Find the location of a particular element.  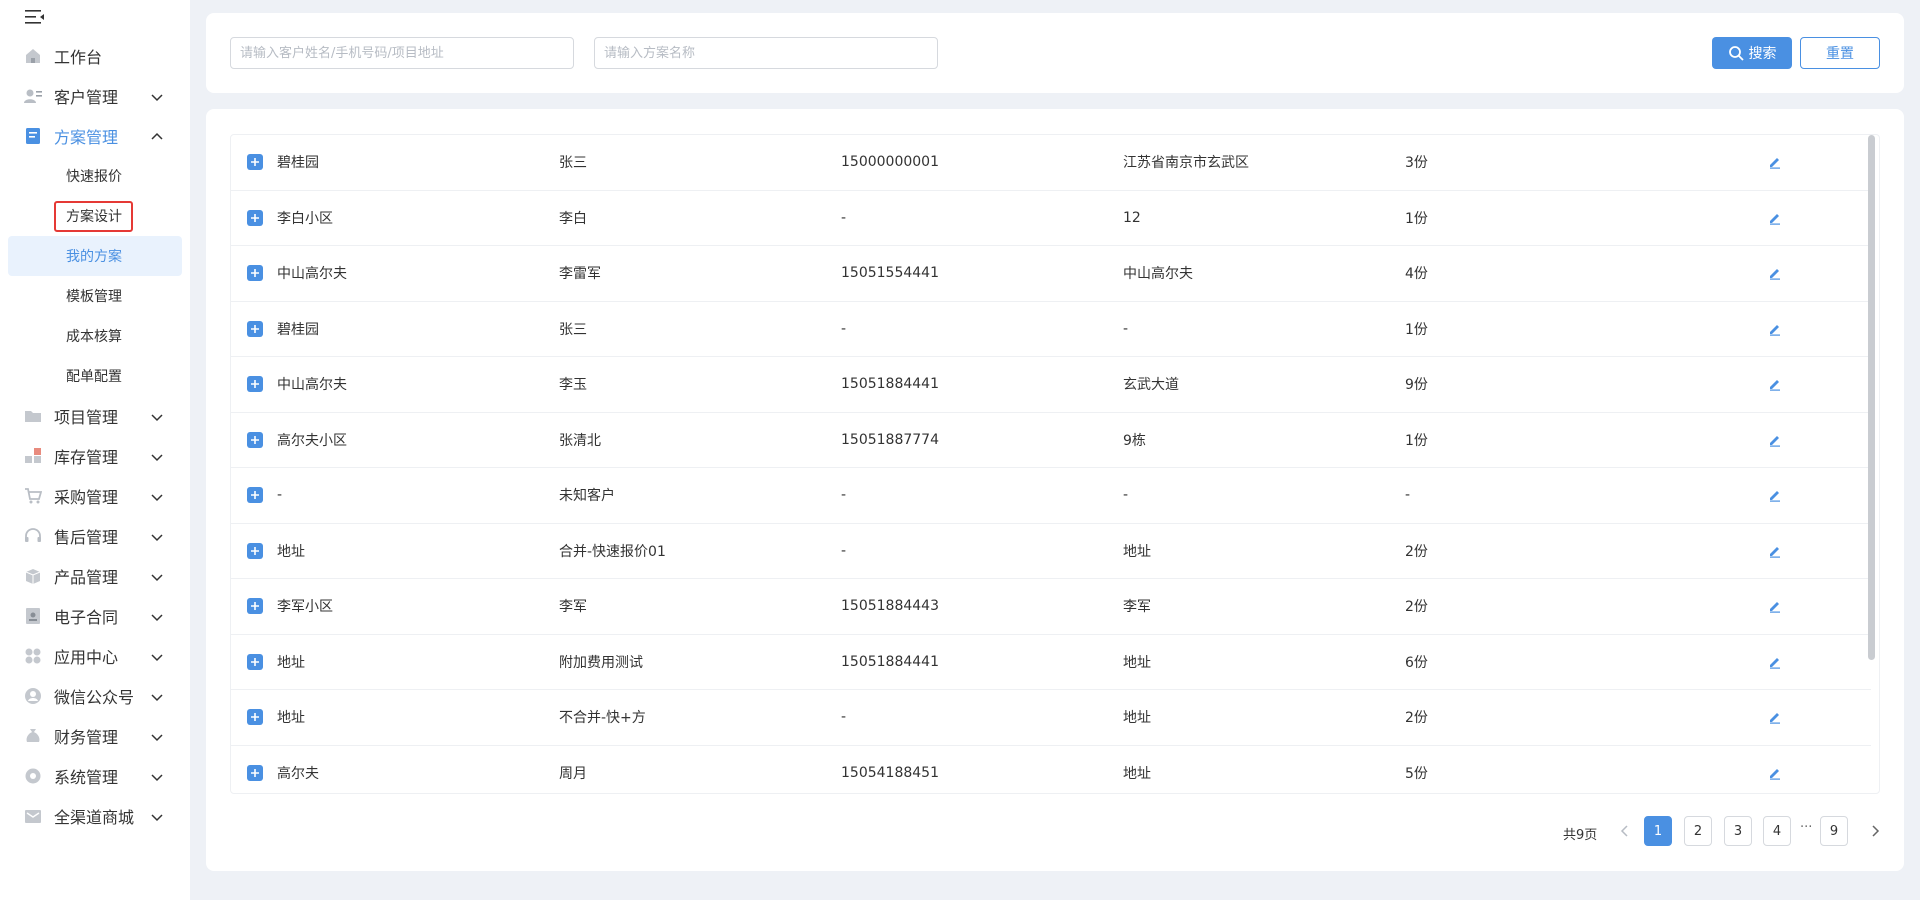

sidebar-subitem-template: 模板管理 is located at coordinates (95, 296).